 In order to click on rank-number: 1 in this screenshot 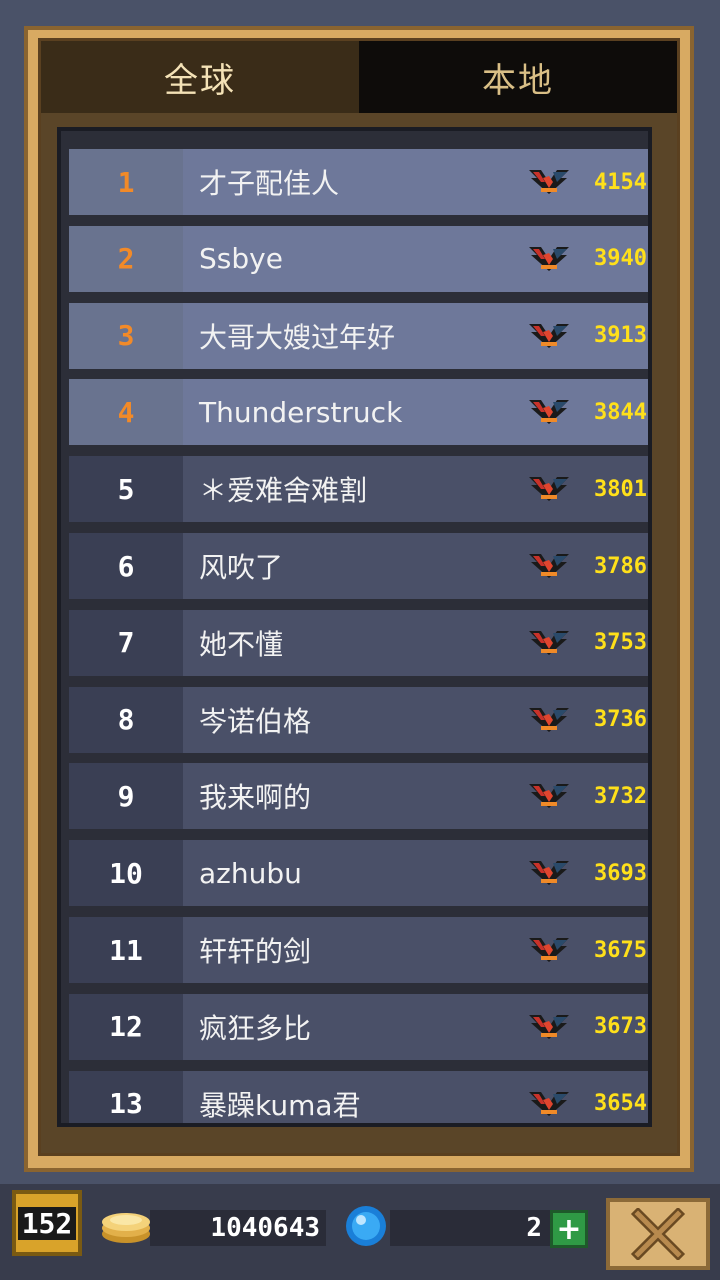, I will do `click(126, 182)`.